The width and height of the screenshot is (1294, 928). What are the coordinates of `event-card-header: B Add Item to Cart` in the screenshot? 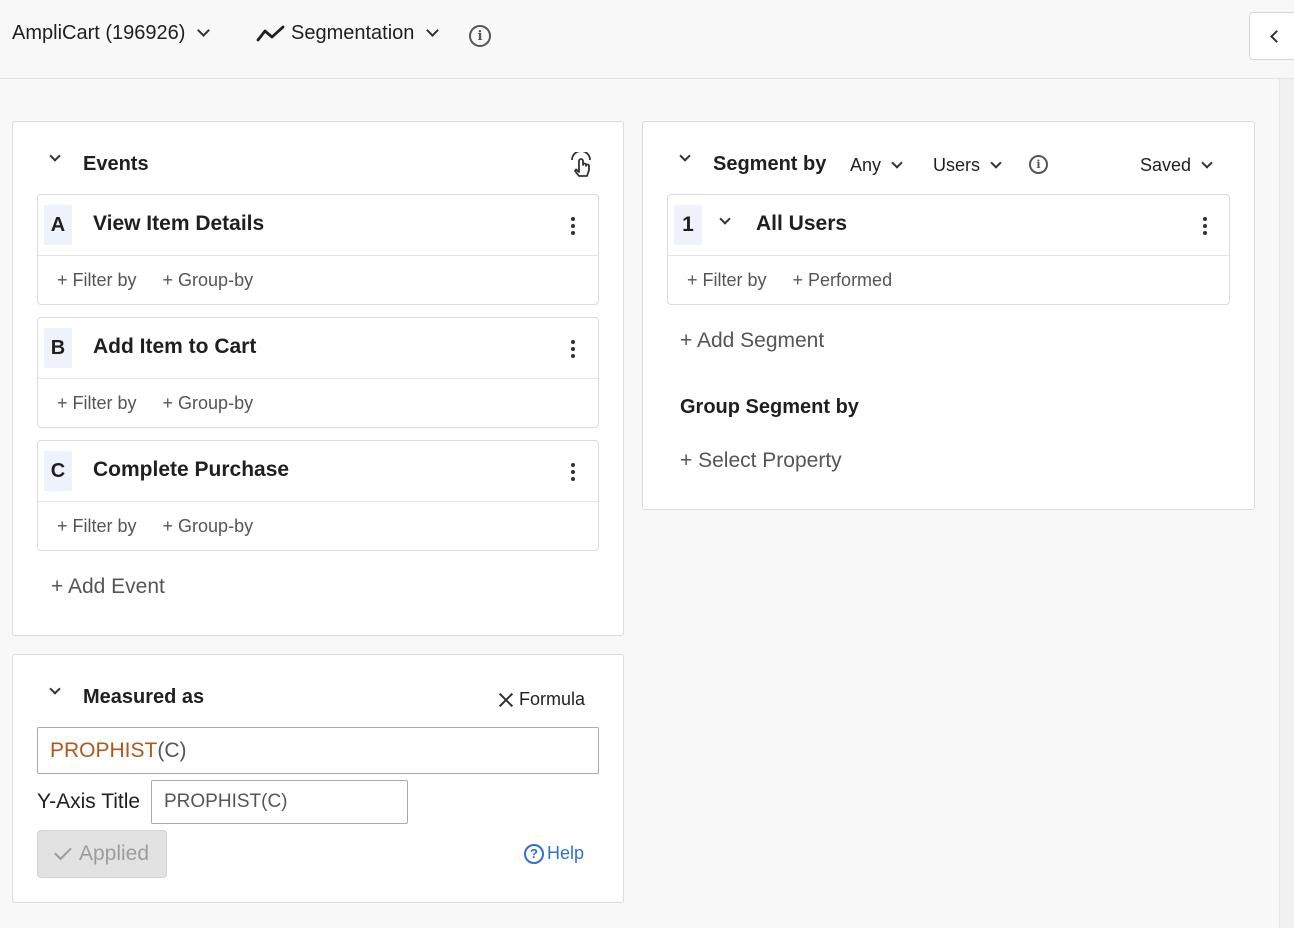 It's located at (318, 348).